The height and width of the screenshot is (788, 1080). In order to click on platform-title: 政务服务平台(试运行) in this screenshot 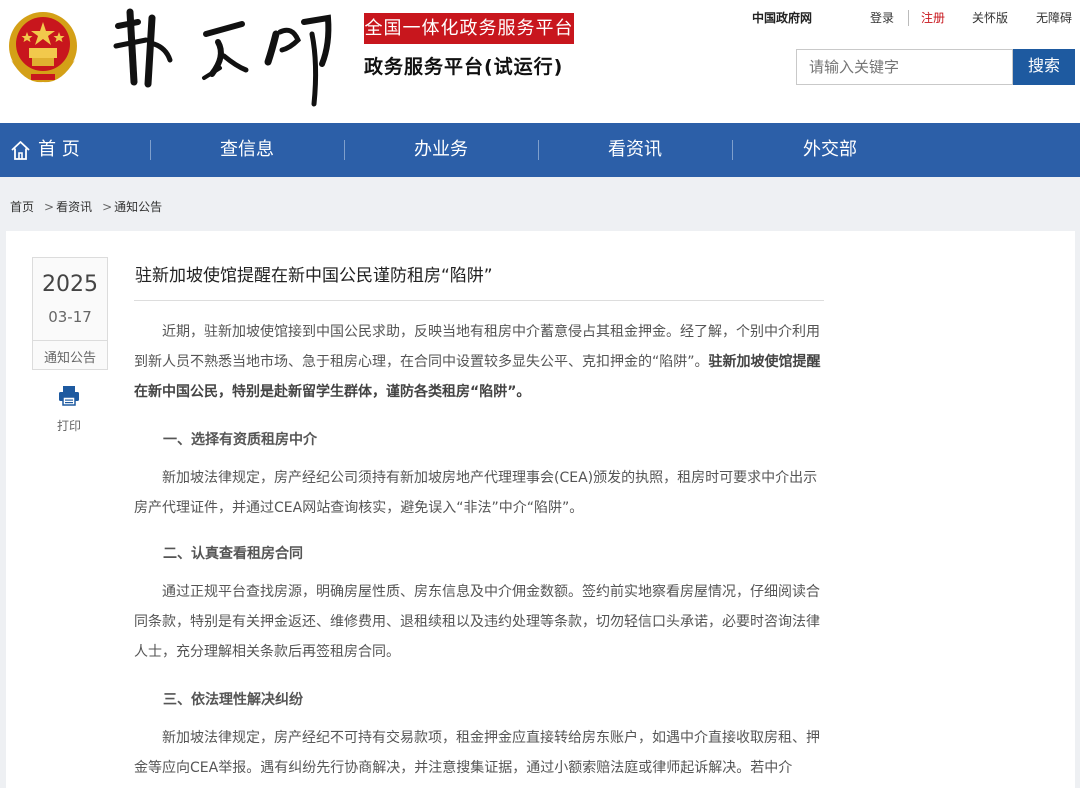, I will do `click(464, 67)`.